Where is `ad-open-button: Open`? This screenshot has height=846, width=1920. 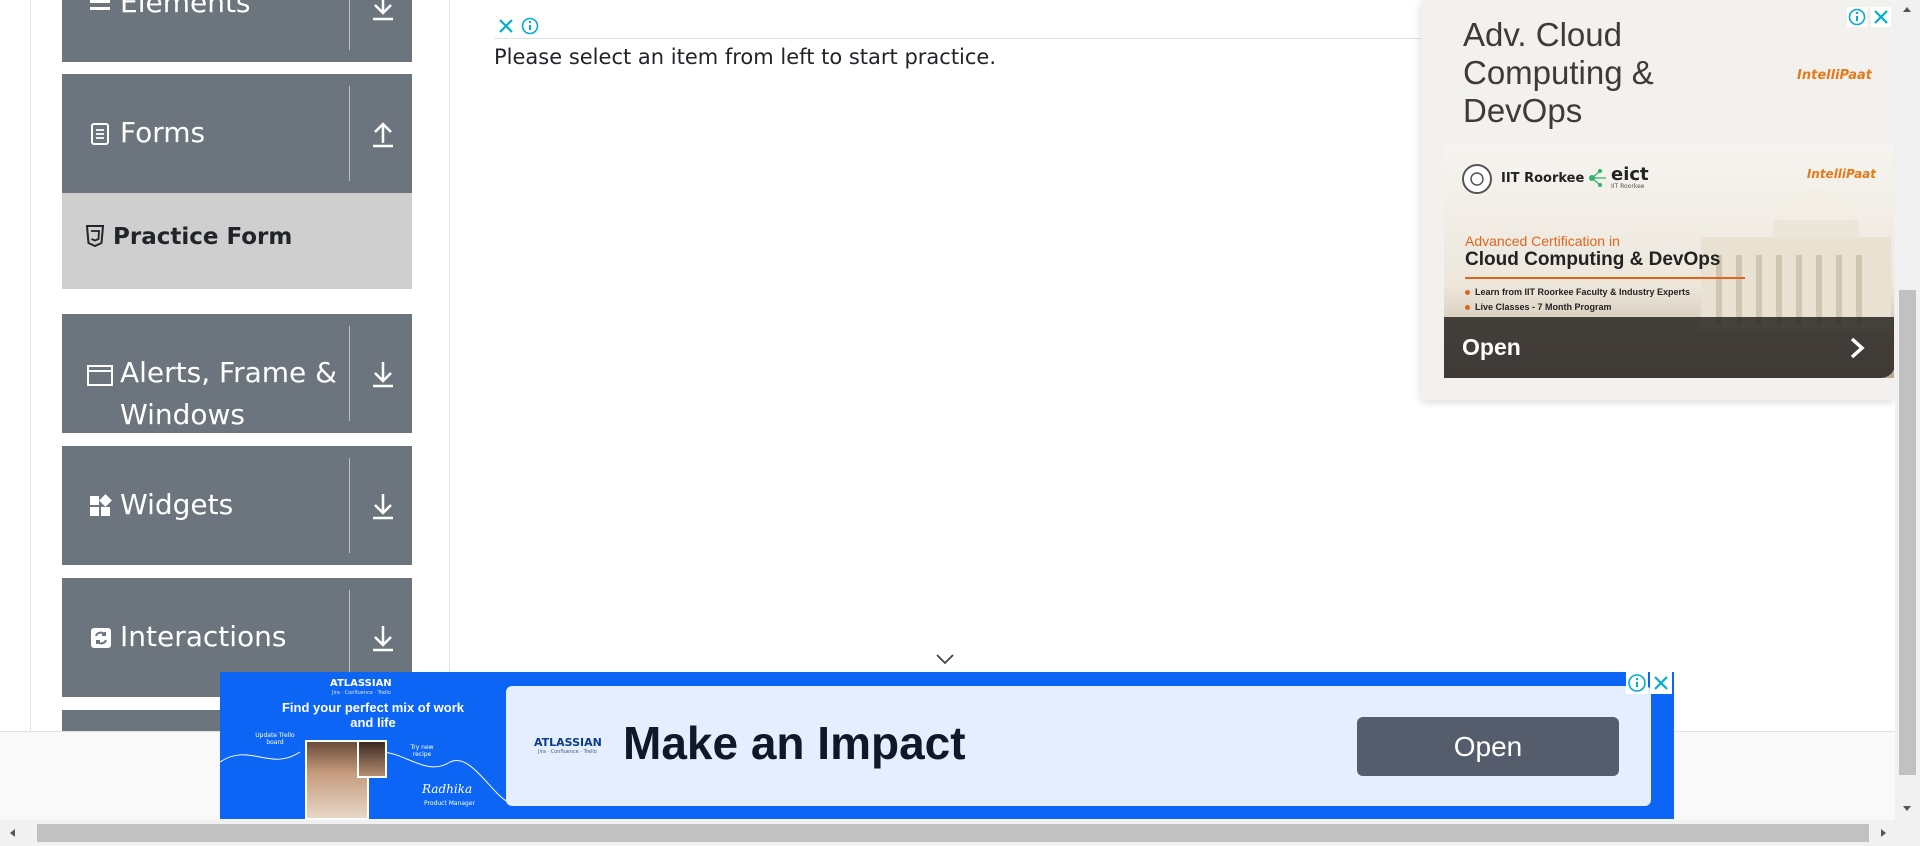
ad-open-button: Open is located at coordinates (1488, 746).